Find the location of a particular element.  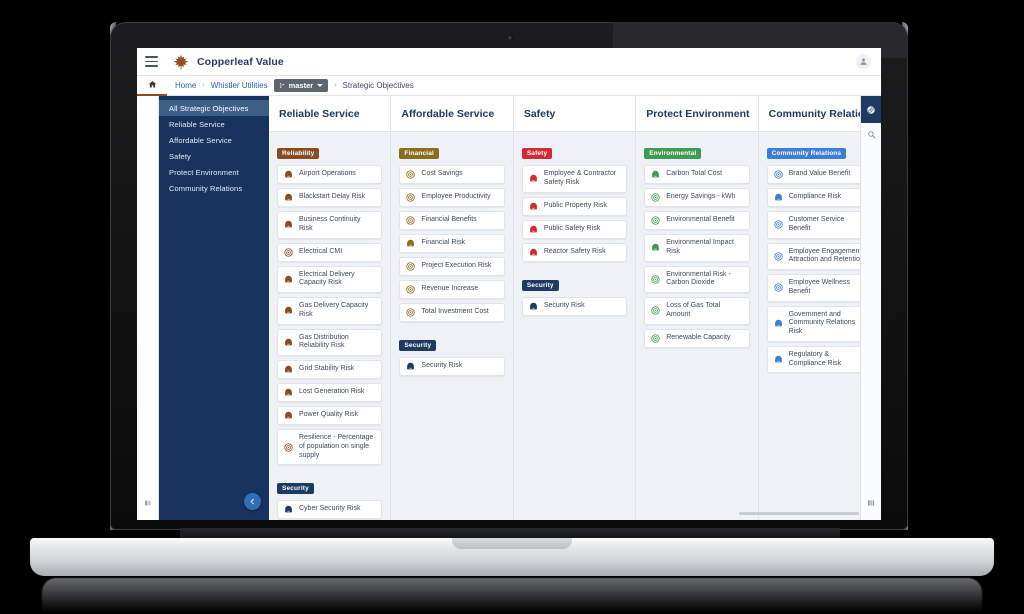

board-column-title: Affordable Service is located at coordinates (448, 113).